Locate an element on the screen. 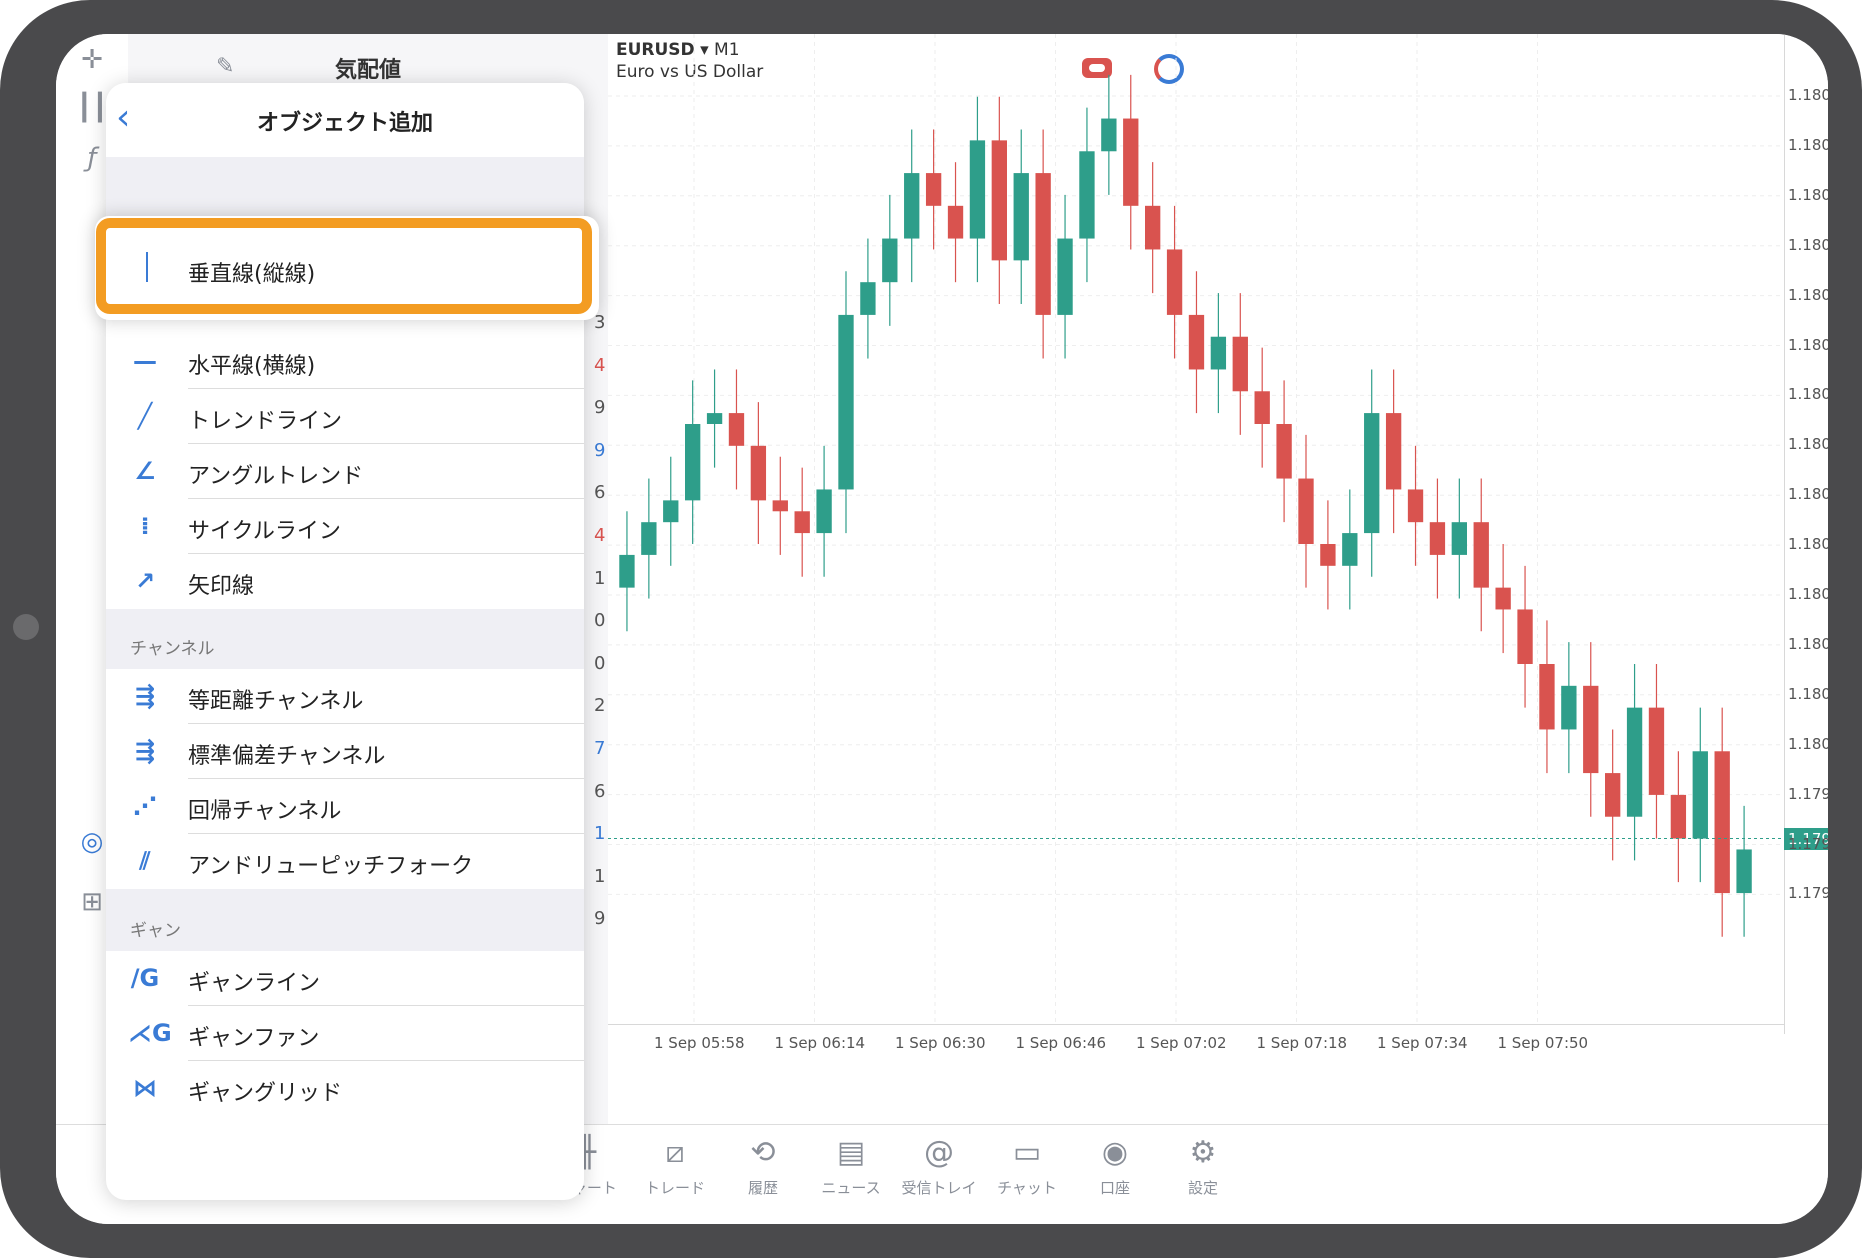  gear-icon: ⚙ is located at coordinates (1203, 1152).